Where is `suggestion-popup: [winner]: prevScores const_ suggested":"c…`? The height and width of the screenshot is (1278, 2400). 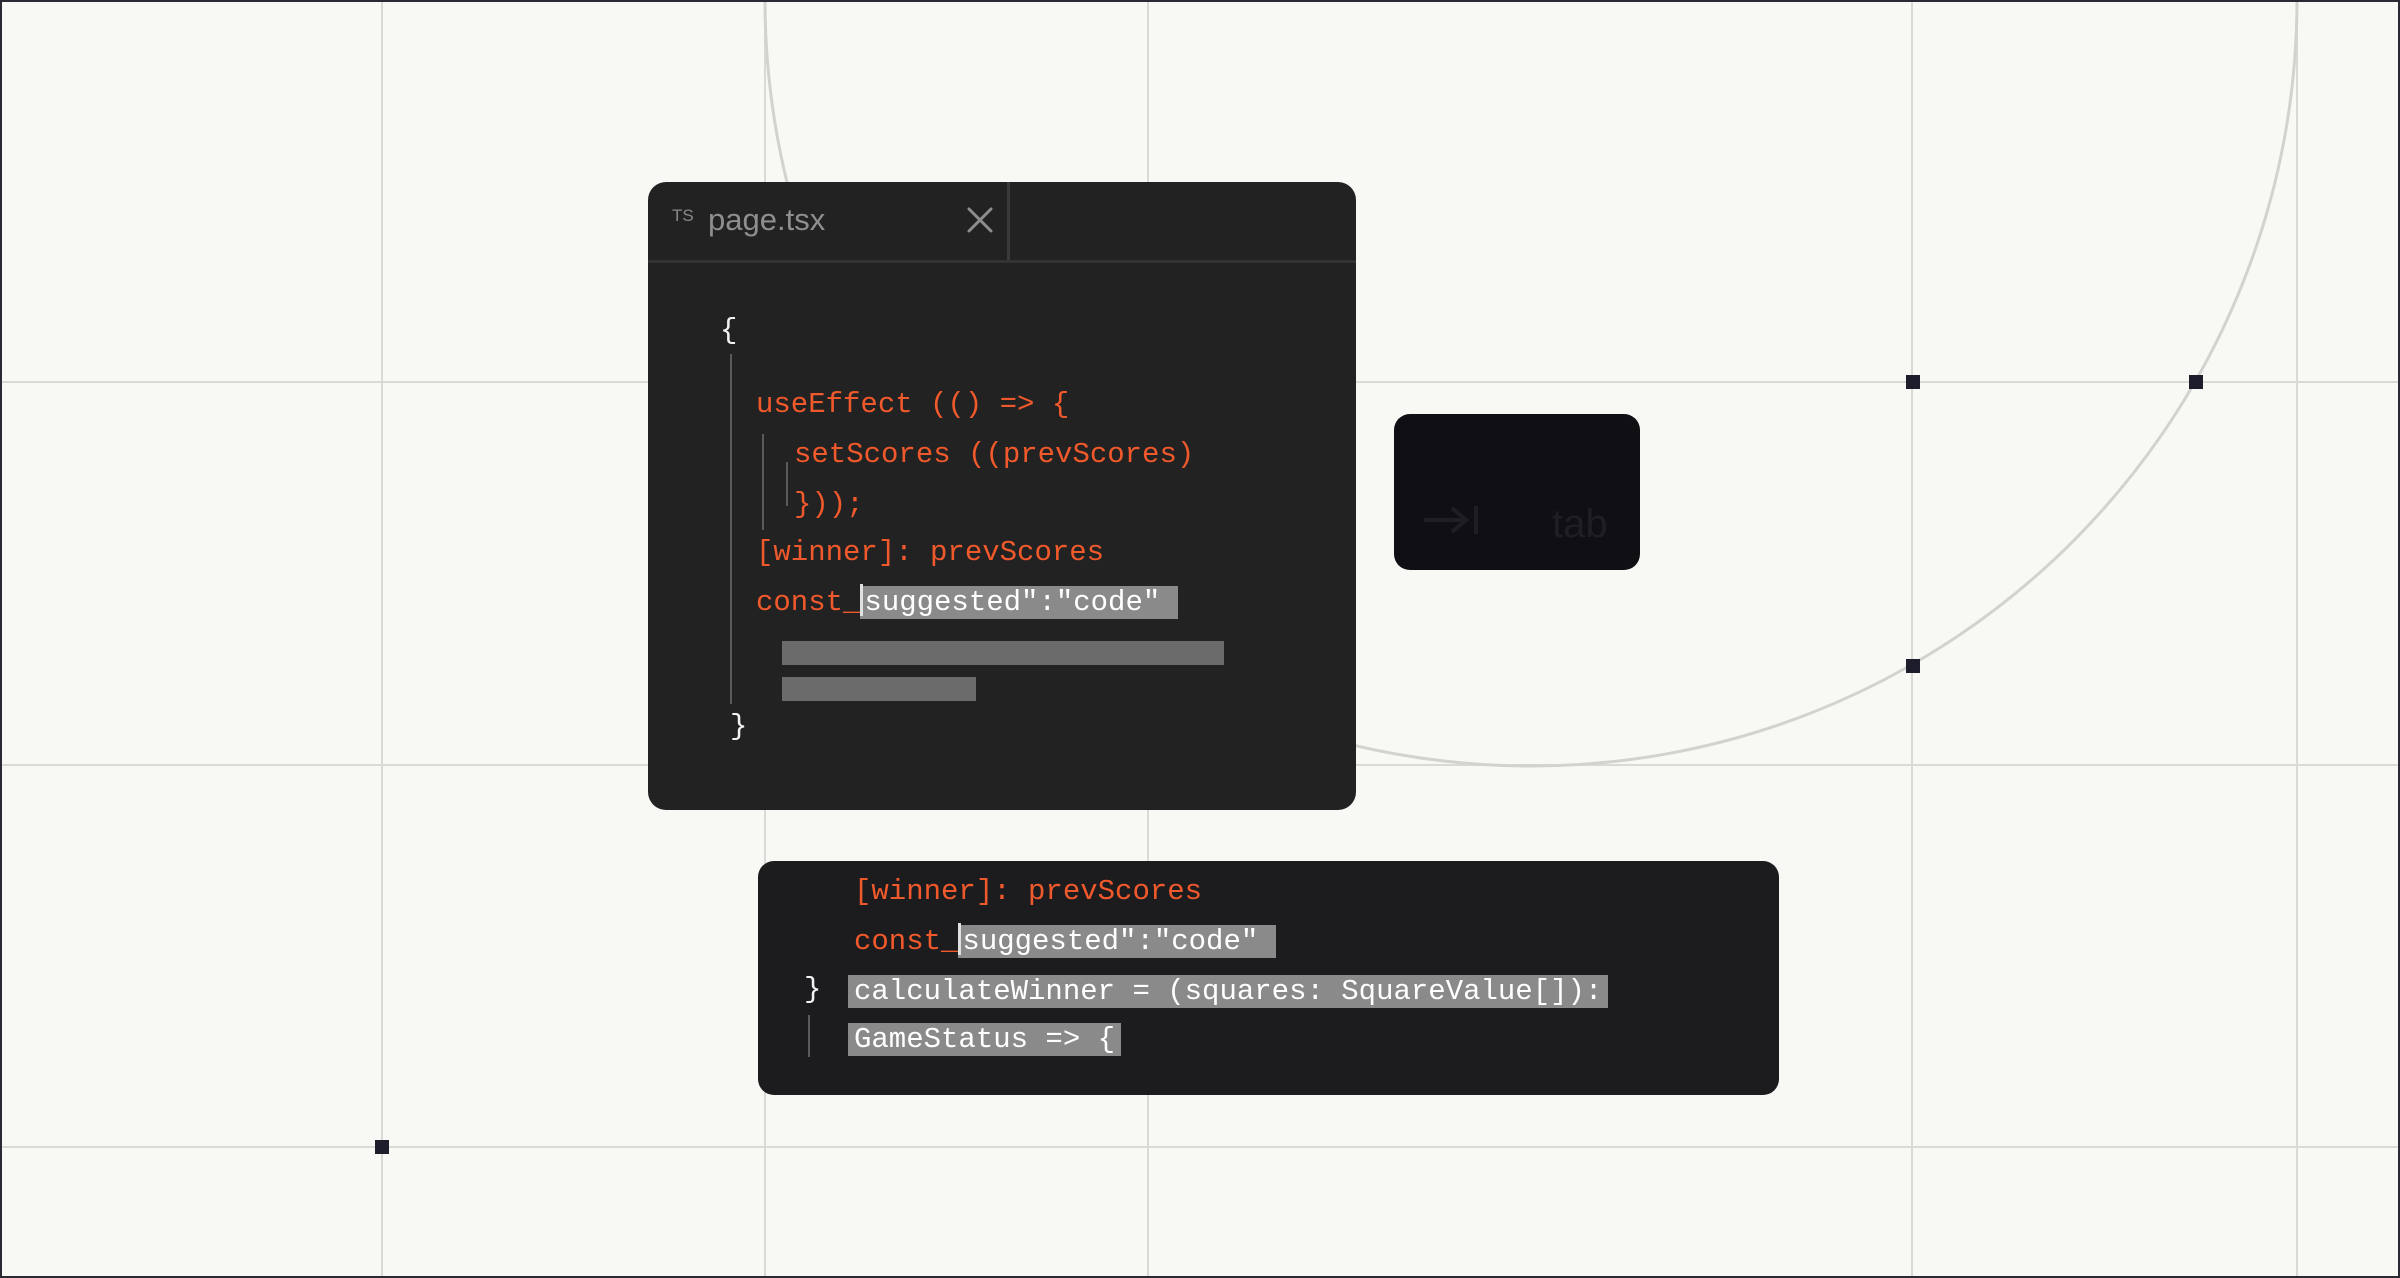
suggestion-popup: [winner]: prevScores const_ suggested":"c… is located at coordinates (1268, 978).